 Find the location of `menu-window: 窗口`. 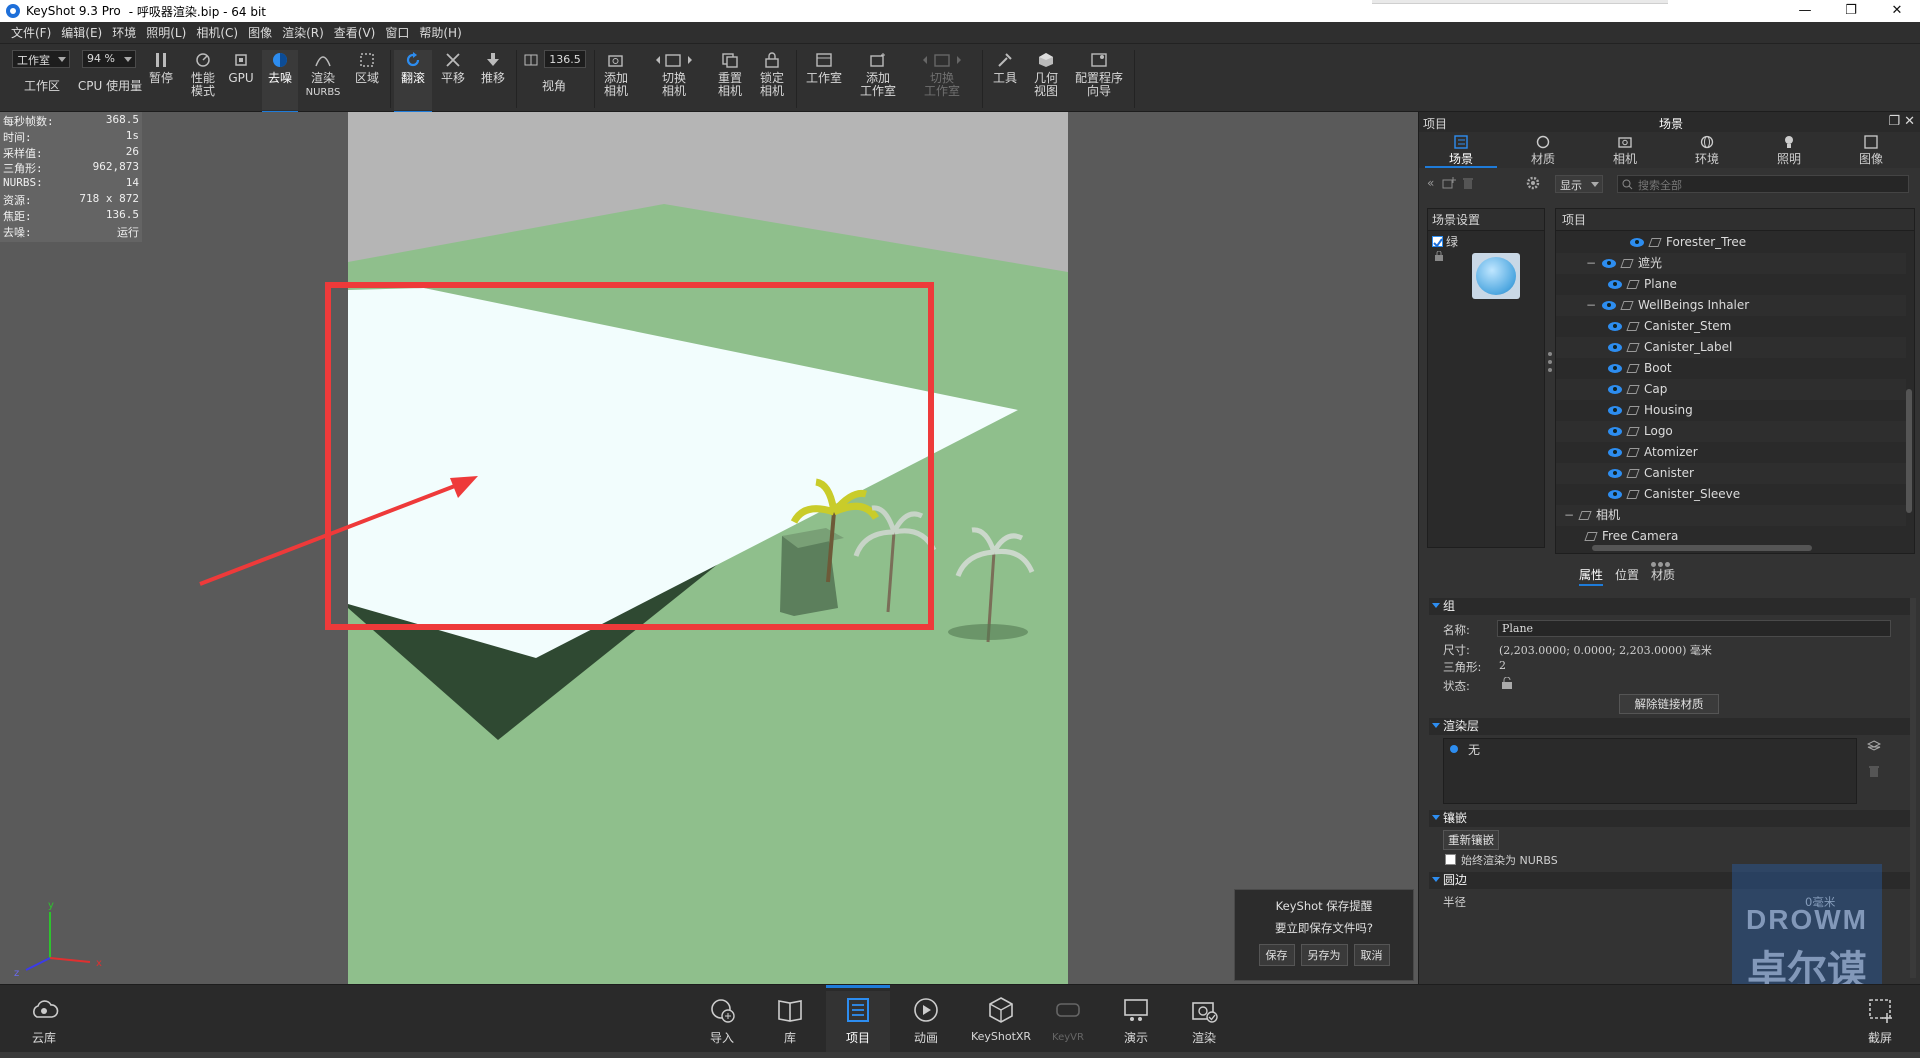

menu-window: 窗口 is located at coordinates (397, 32).